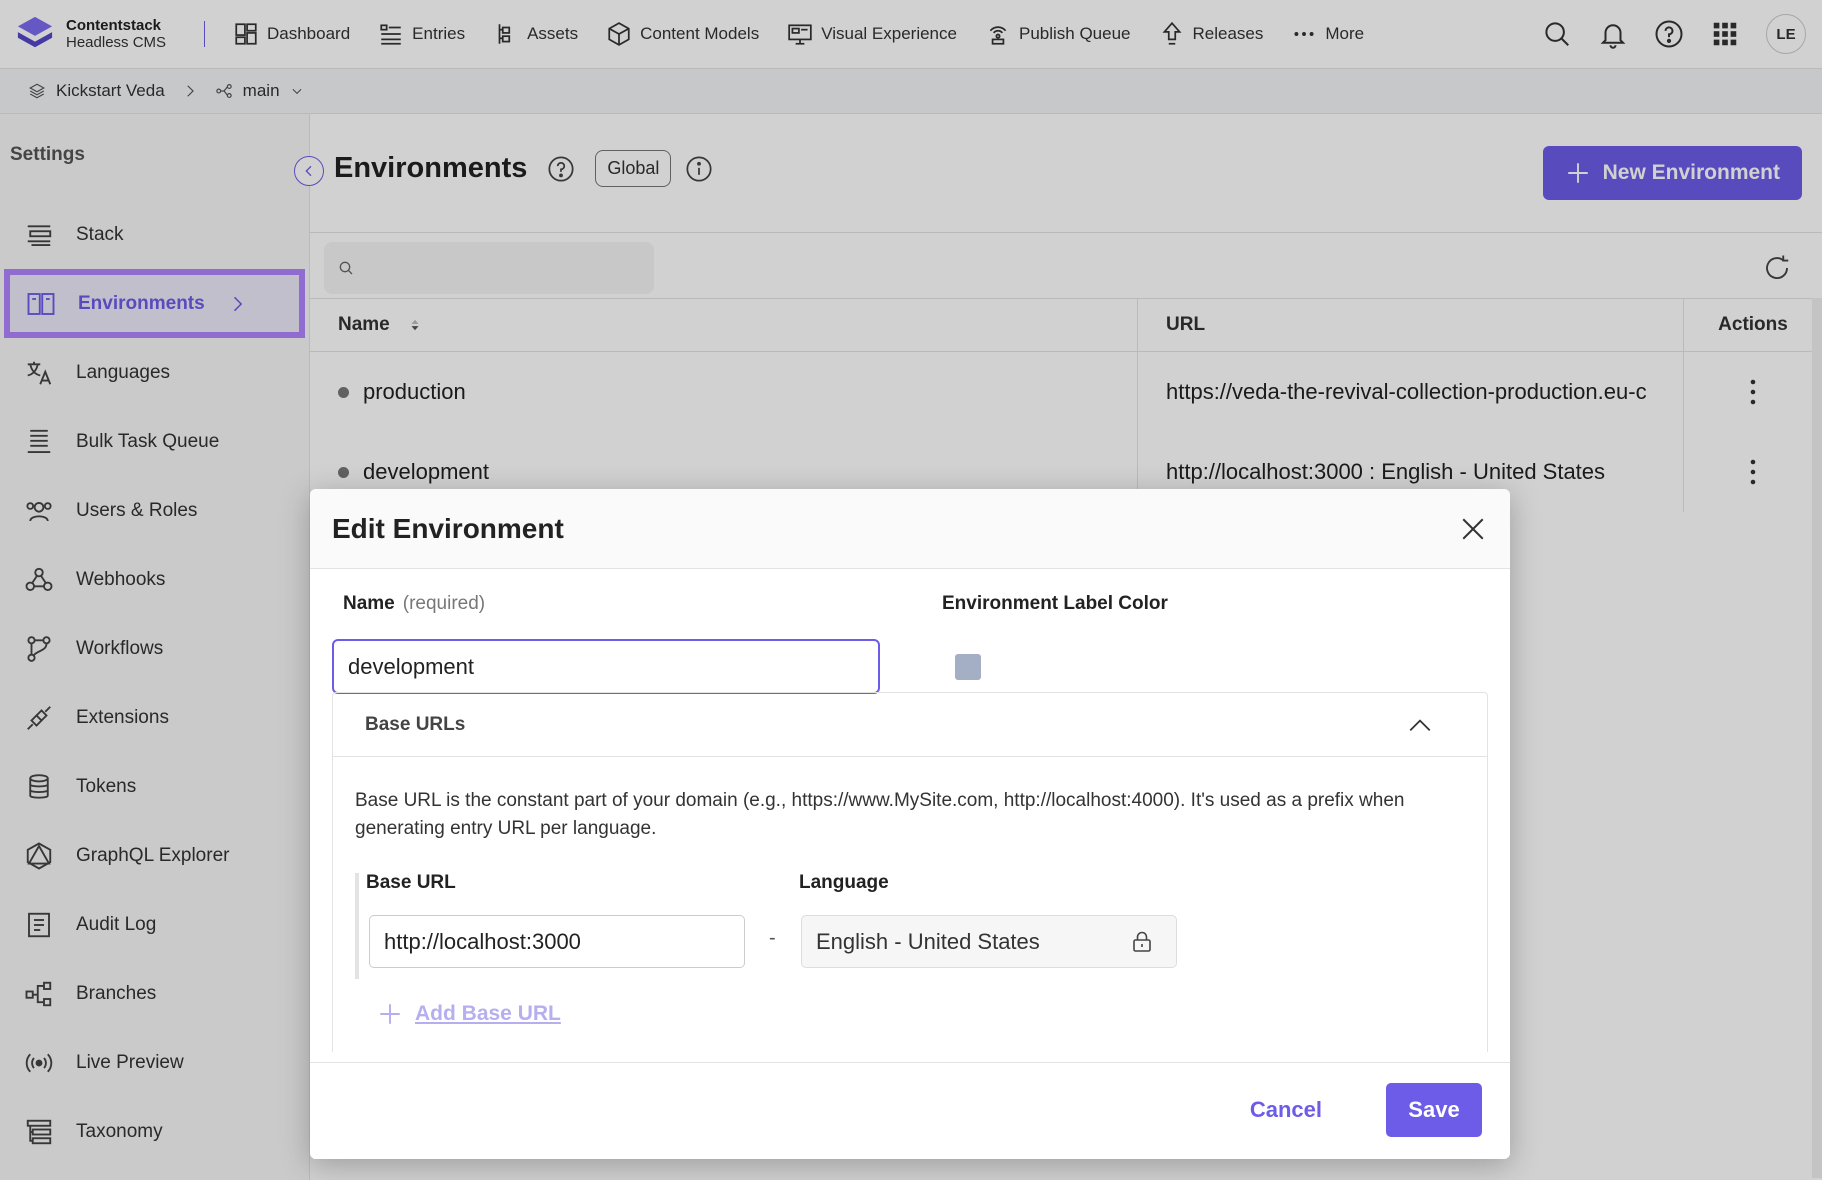 Image resolution: width=1822 pixels, height=1180 pixels. I want to click on language-field: English - United States, so click(989, 941).